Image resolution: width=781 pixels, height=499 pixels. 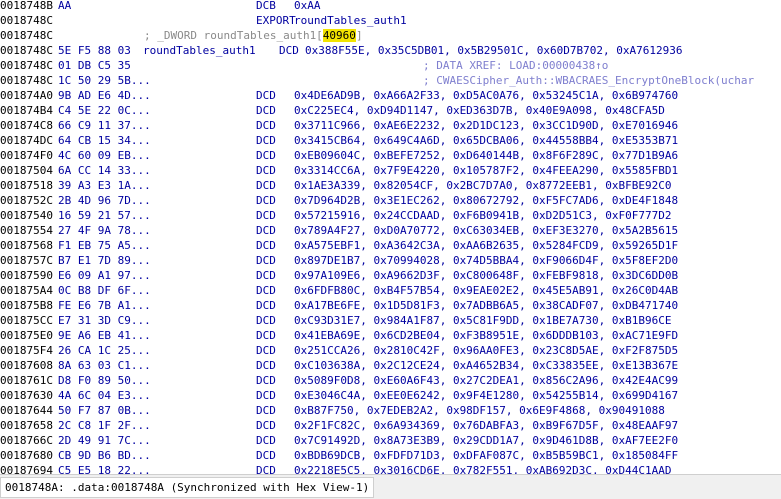 I want to click on line-address: 00187694, so click(x=26, y=469).